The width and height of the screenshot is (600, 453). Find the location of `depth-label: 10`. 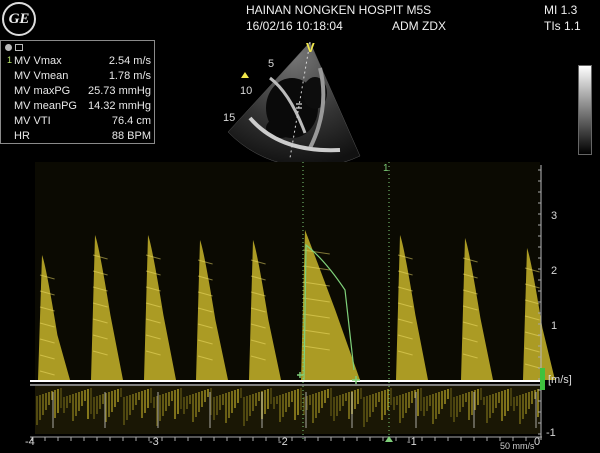

depth-label: 10 is located at coordinates (246, 91).